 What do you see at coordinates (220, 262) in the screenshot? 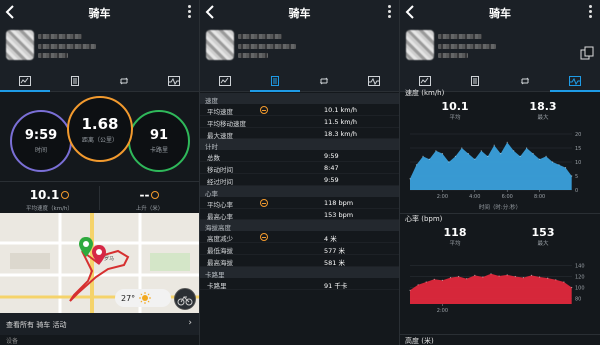
I see `detail-key: 最高海拔` at bounding box center [220, 262].